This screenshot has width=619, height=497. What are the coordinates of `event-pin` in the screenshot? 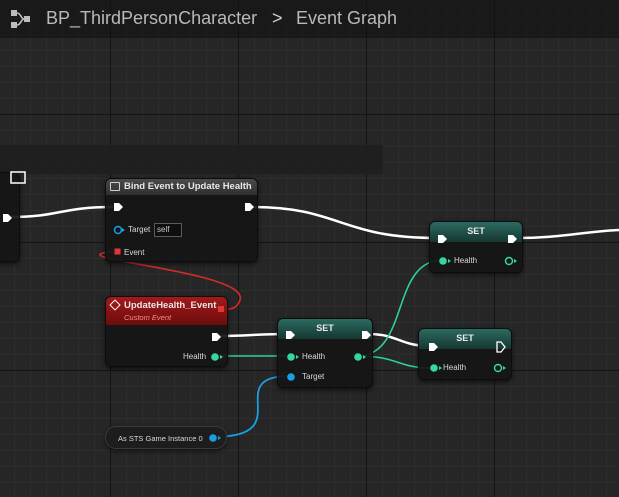 It's located at (117, 251).